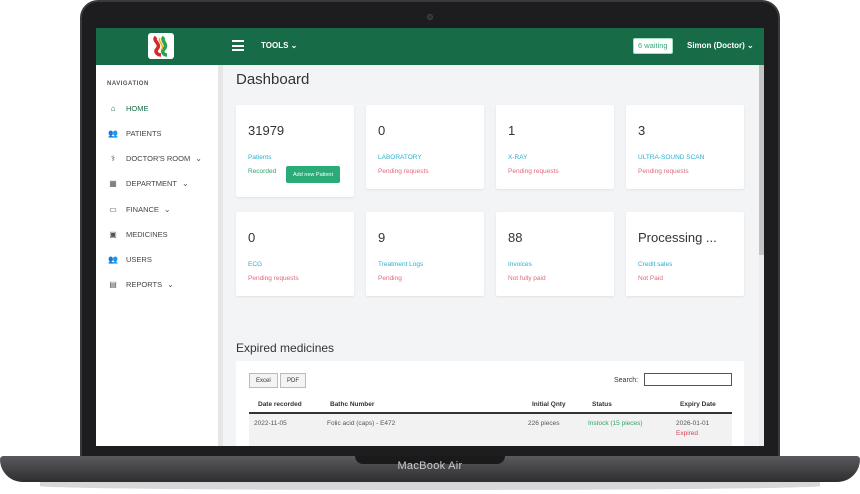 Image resolution: width=860 pixels, height=494 pixels. Describe the element at coordinates (137, 108) in the screenshot. I see `sidebar-item-label: HOME` at that location.